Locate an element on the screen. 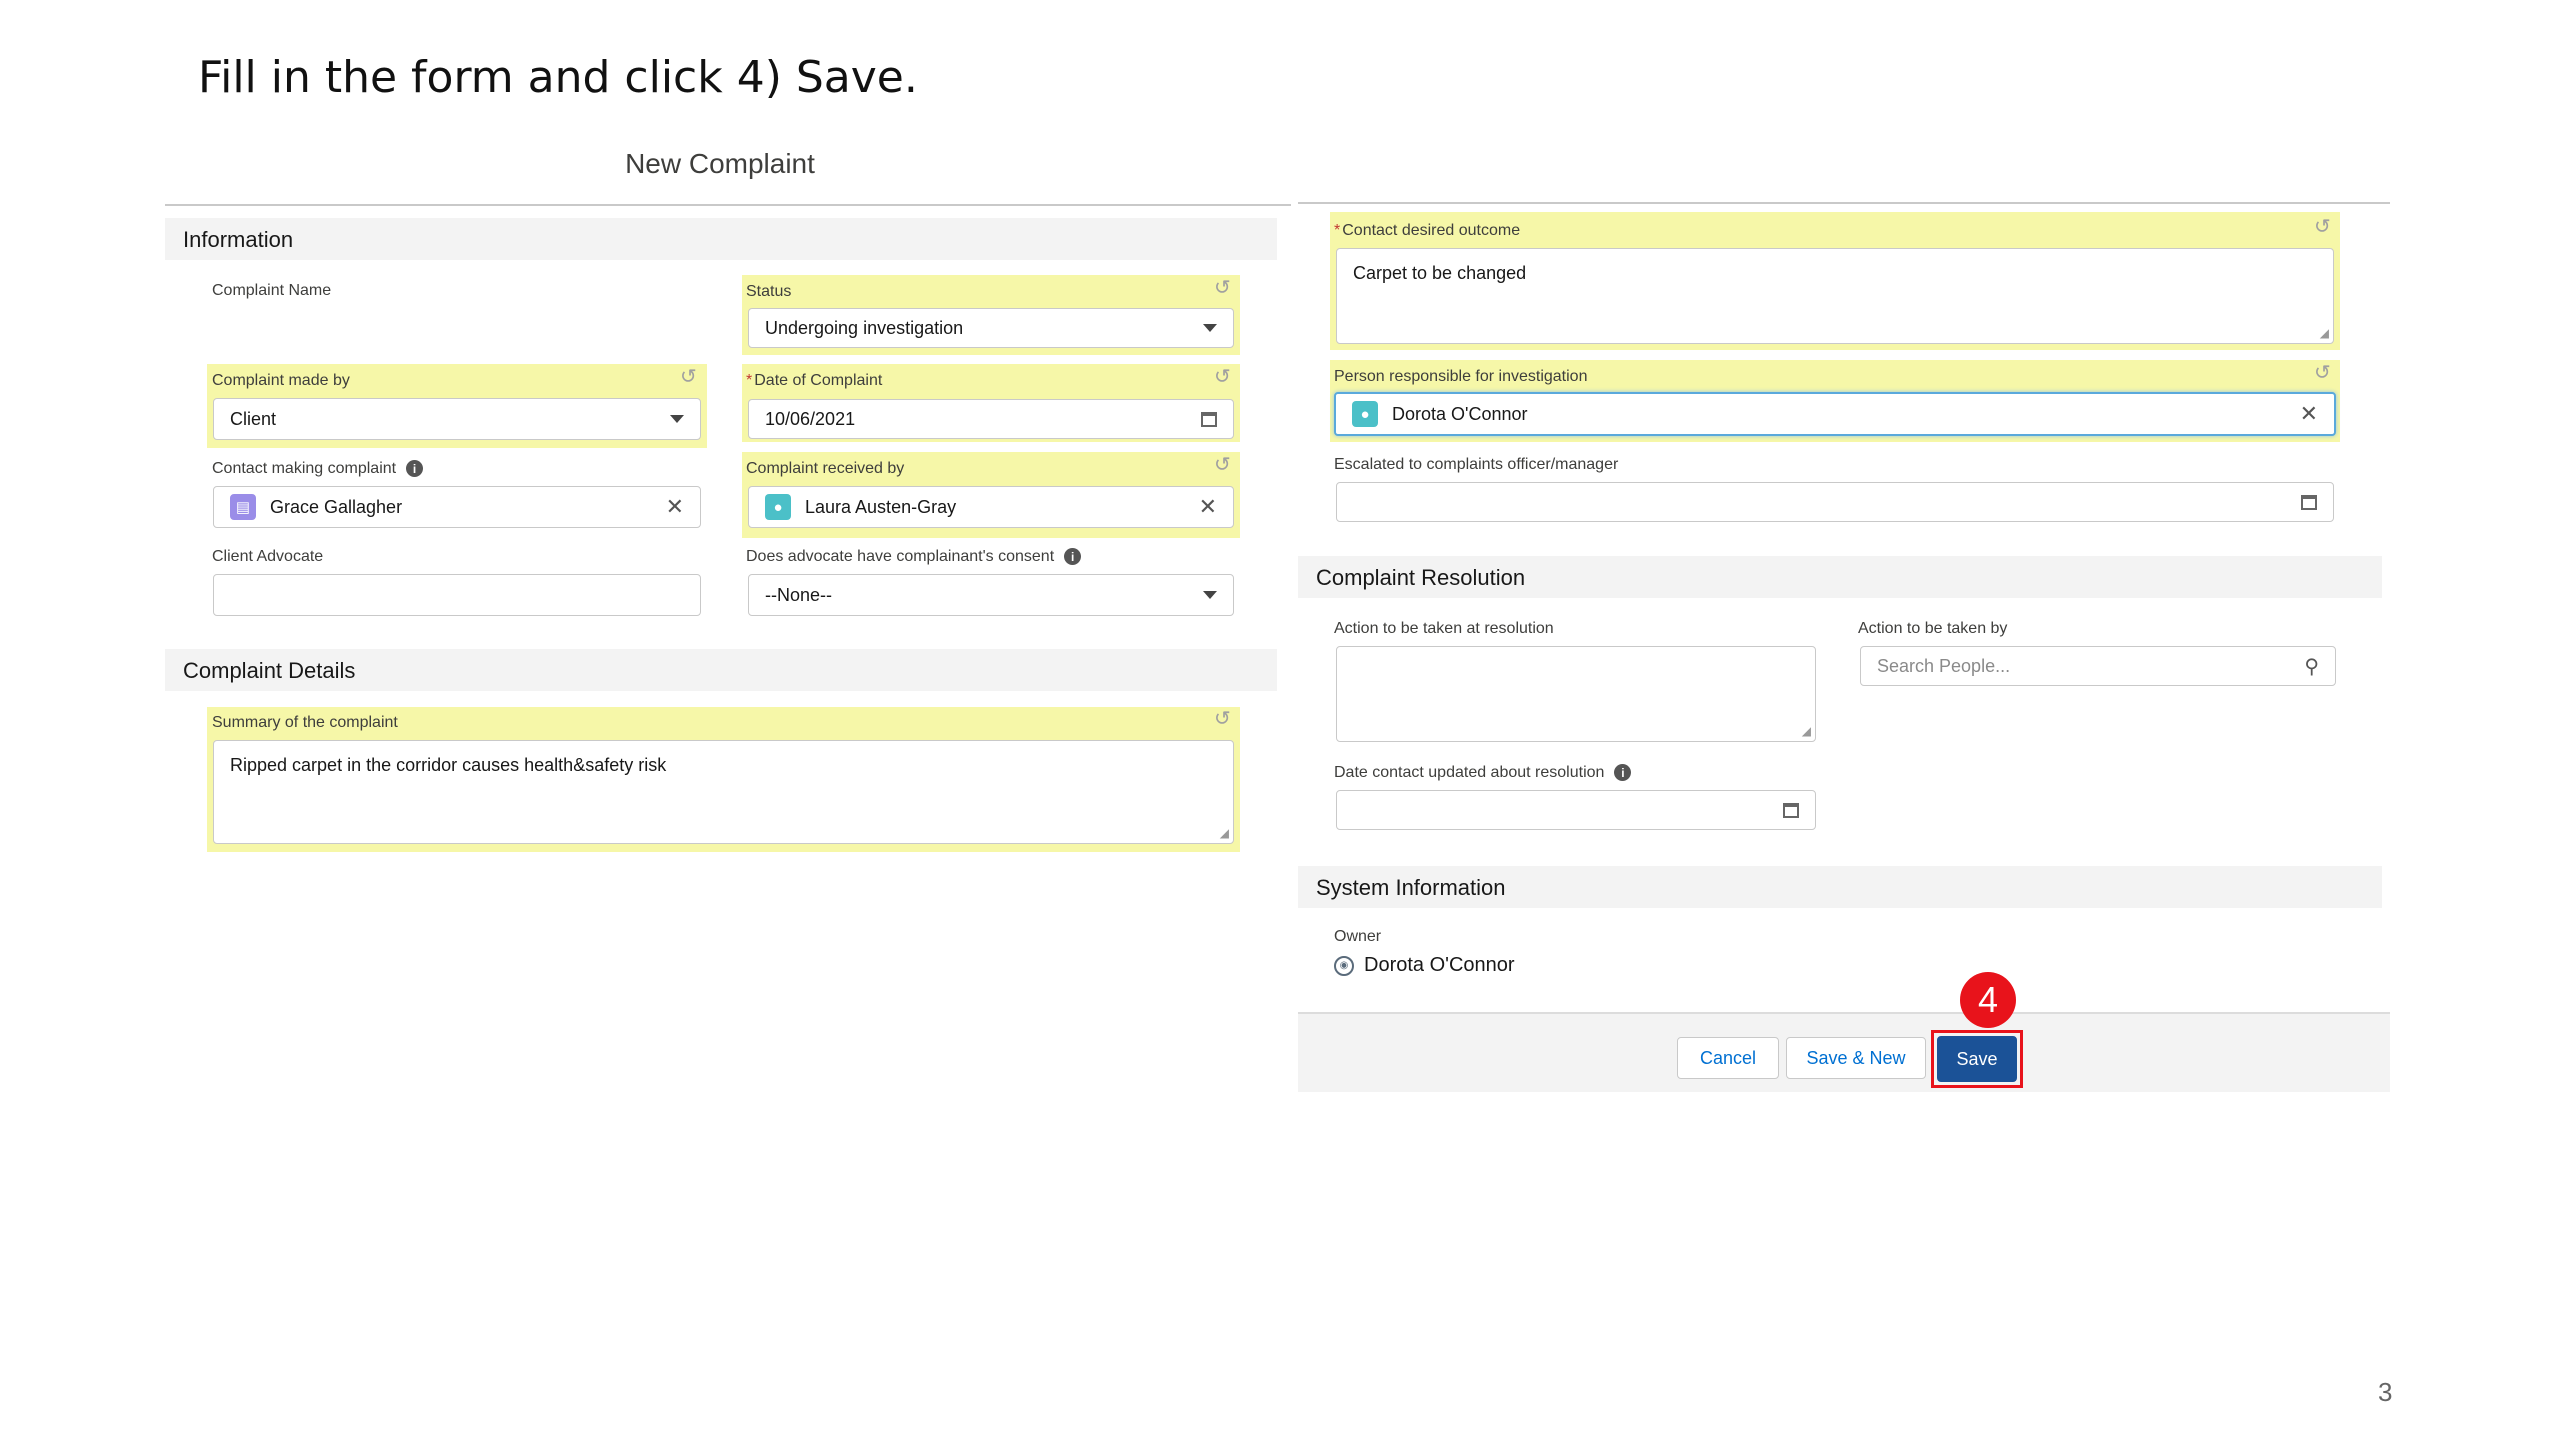 This screenshot has width=2560, height=1440. date-updated-label: Date contact updated about resolution i is located at coordinates (1483, 773).